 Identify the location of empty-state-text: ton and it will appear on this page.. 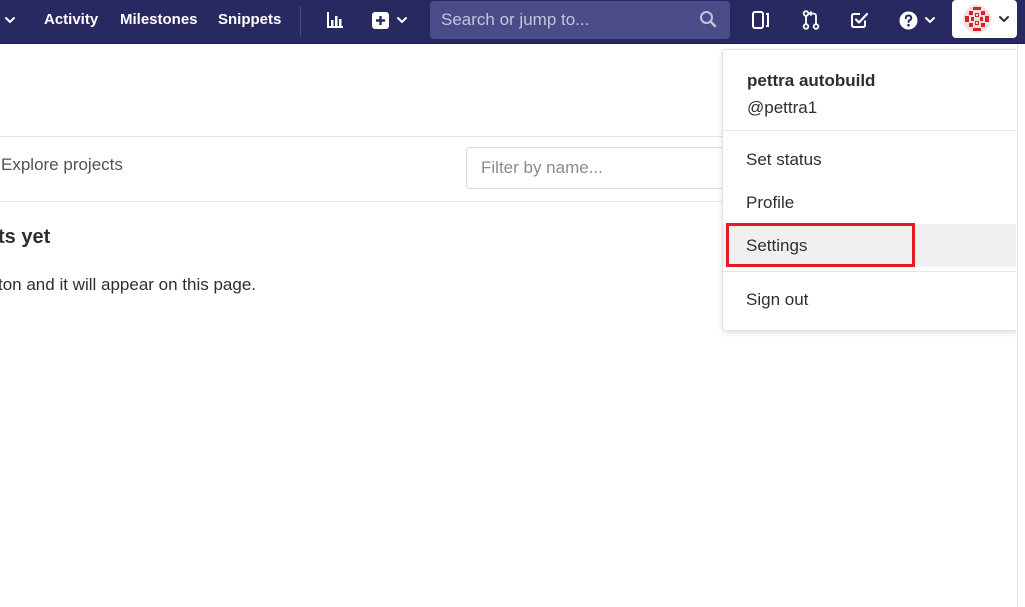
(128, 284).